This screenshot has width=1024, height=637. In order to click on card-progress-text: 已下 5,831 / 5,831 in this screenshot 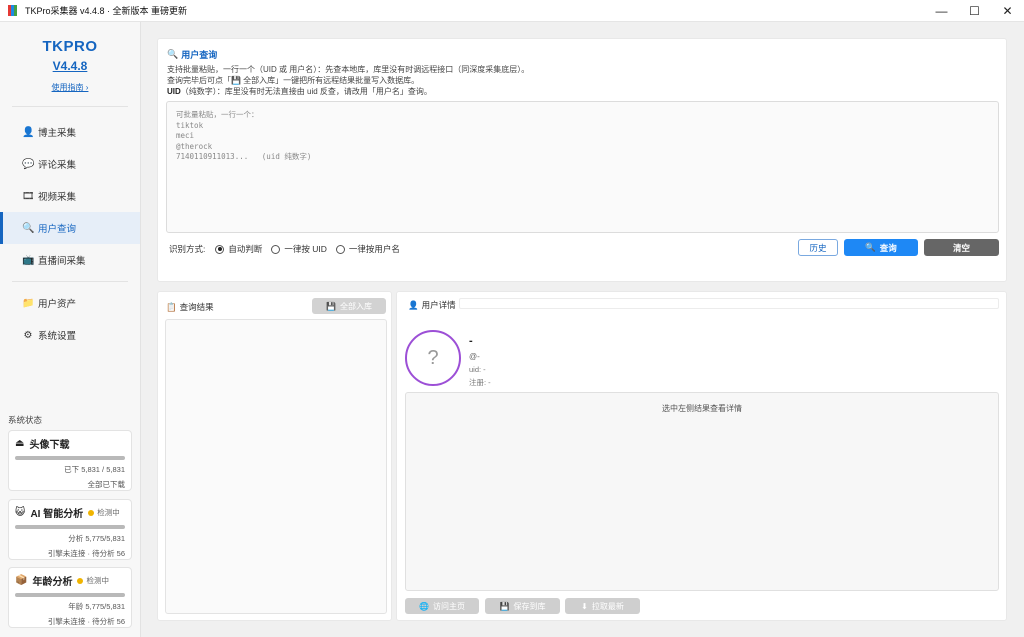, I will do `click(94, 469)`.